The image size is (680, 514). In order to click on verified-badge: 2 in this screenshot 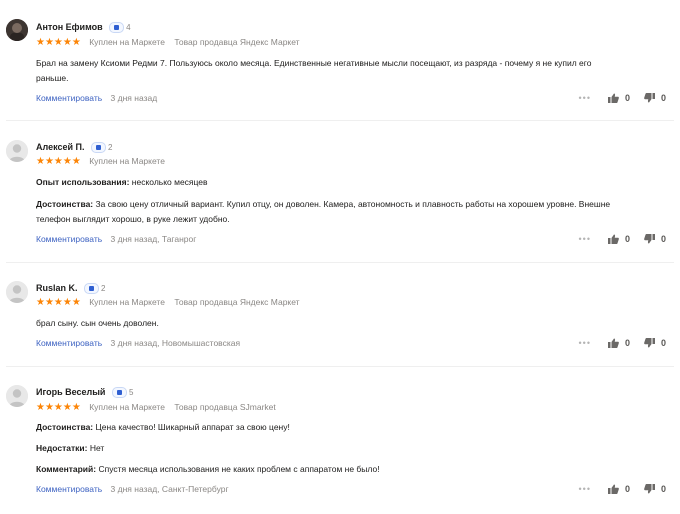, I will do `click(95, 289)`.